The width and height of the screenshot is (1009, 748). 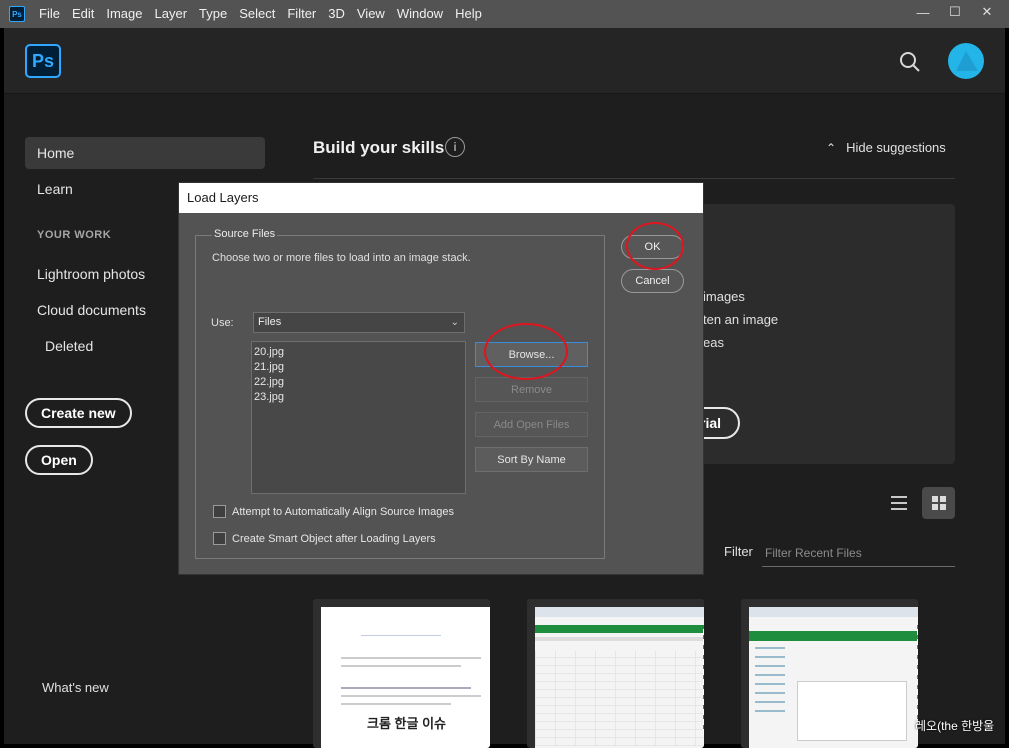 I want to click on grid-view-icon, so click(x=938, y=503).